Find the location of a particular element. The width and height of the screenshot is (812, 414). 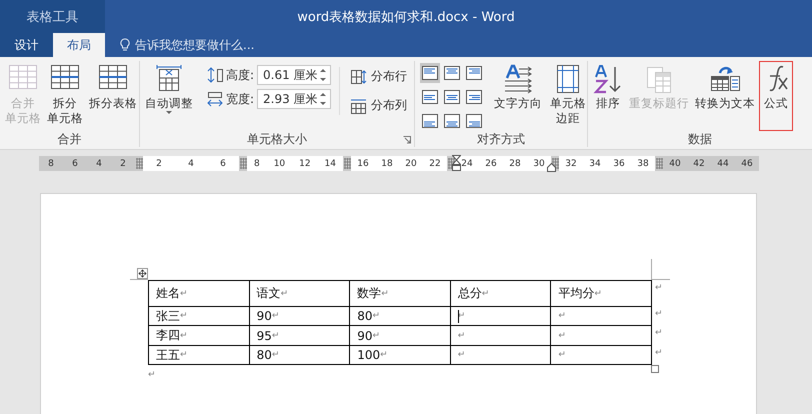

header-cell: 语文↵ is located at coordinates (300, 294).